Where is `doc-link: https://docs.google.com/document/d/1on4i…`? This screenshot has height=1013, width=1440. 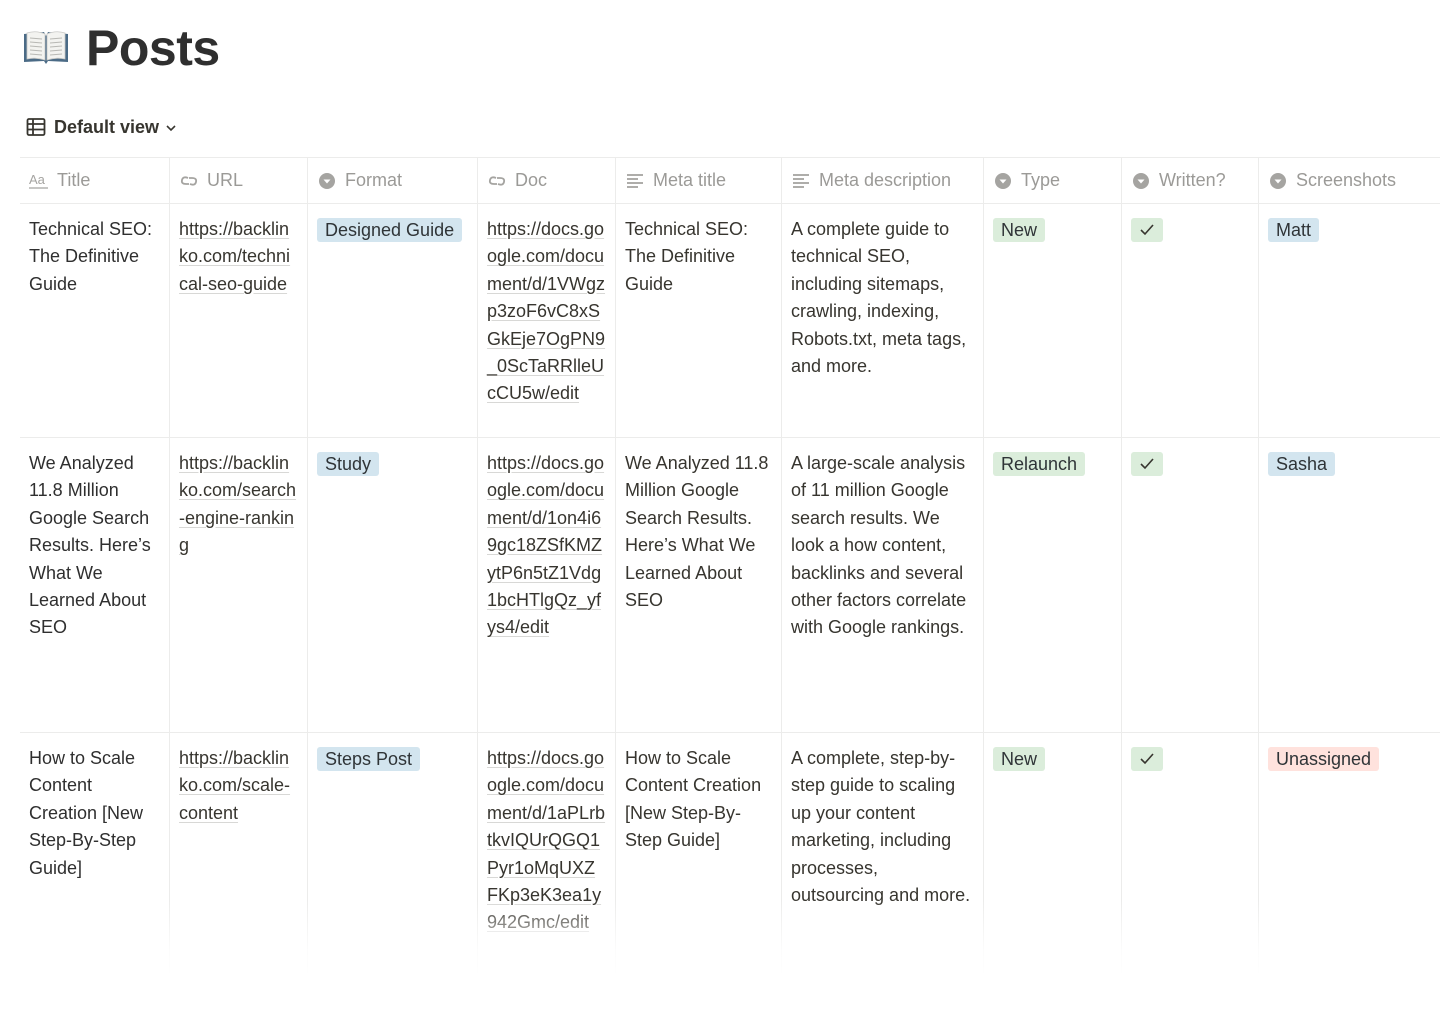 doc-link: https://docs.google.com/document/d/1on4i… is located at coordinates (545, 545).